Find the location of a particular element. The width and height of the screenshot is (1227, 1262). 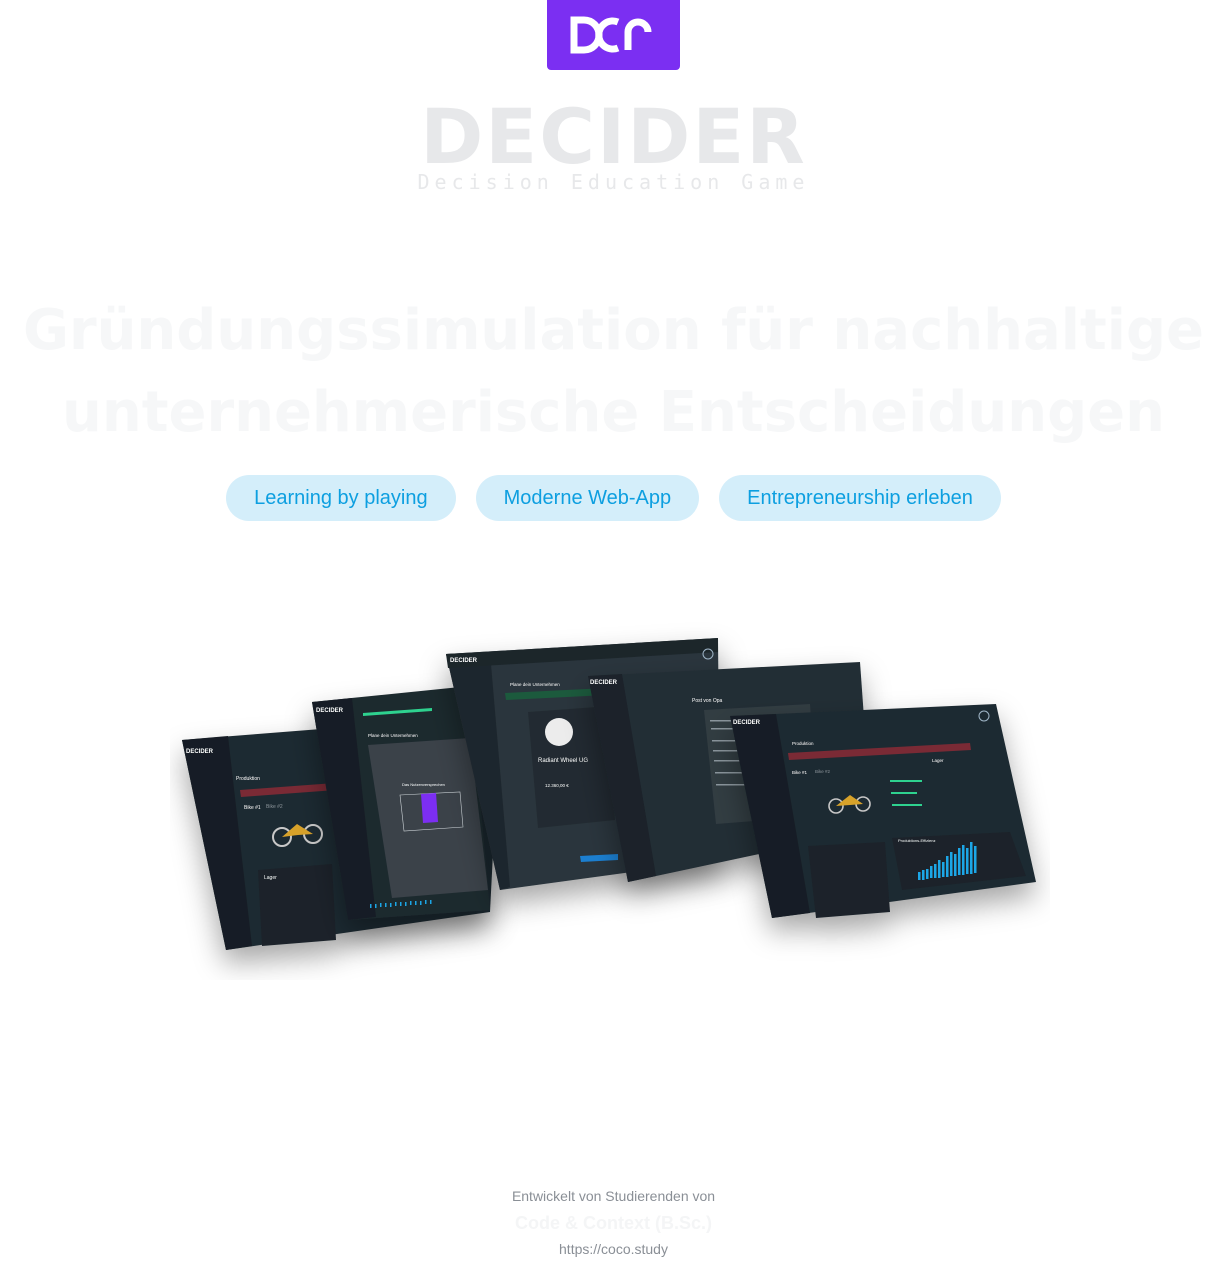

screen1-title: Produktion is located at coordinates (248, 779).